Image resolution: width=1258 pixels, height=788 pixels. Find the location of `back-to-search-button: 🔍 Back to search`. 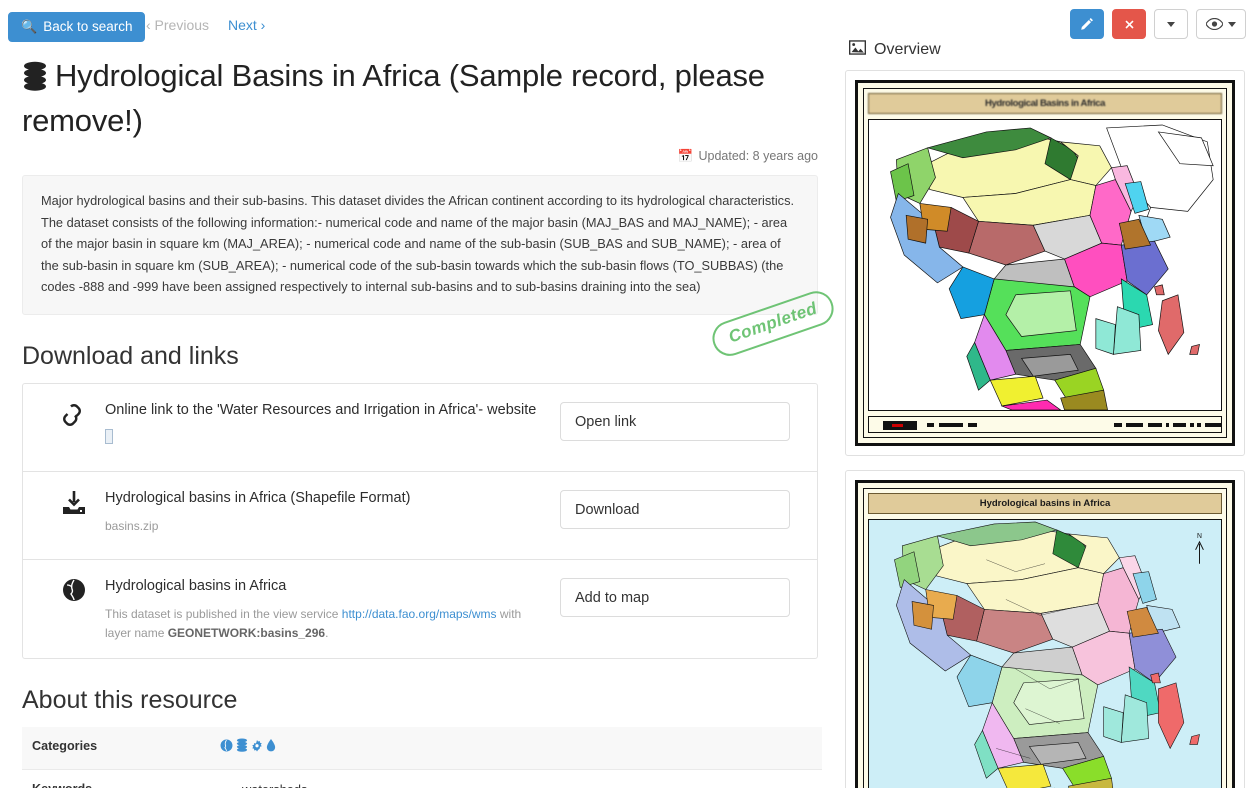

back-to-search-button: 🔍 Back to search is located at coordinates (77, 27).